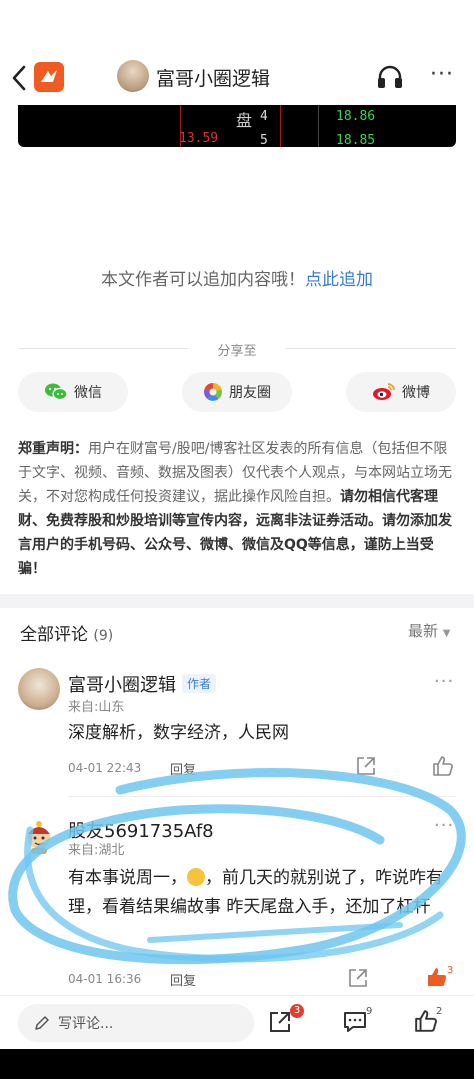 The image size is (474, 1079). Describe the element at coordinates (264, 140) in the screenshot. I see `stock-level: 5` at that location.